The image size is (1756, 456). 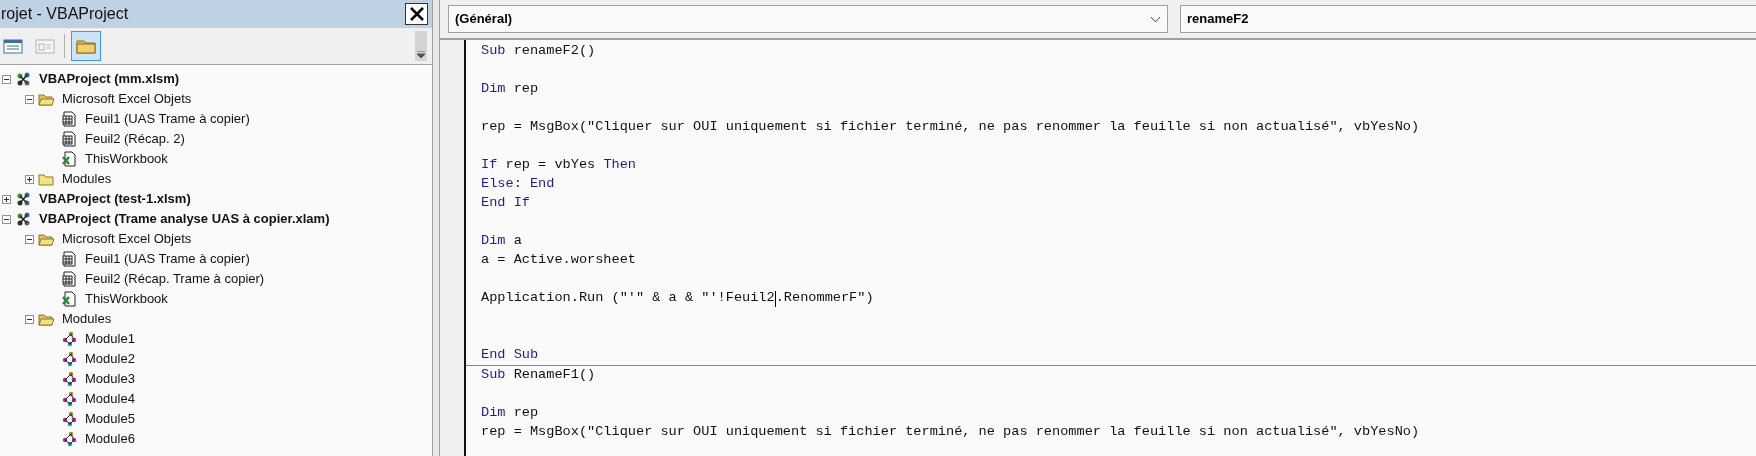 What do you see at coordinates (110, 399) in the screenshot?
I see `tree-item: Module4` at bounding box center [110, 399].